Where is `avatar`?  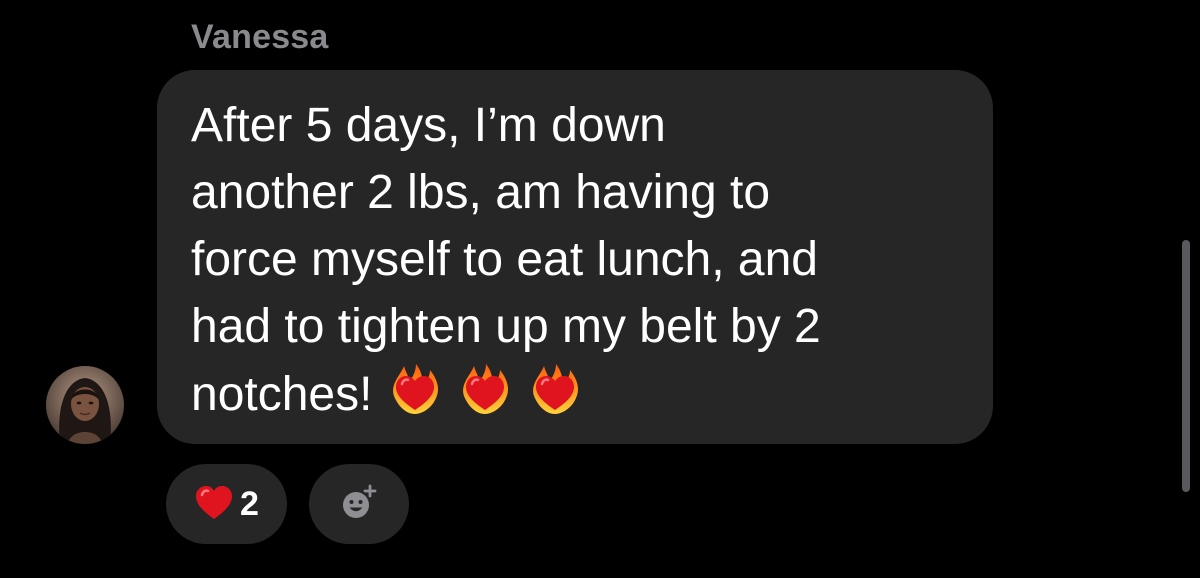
avatar is located at coordinates (85, 405).